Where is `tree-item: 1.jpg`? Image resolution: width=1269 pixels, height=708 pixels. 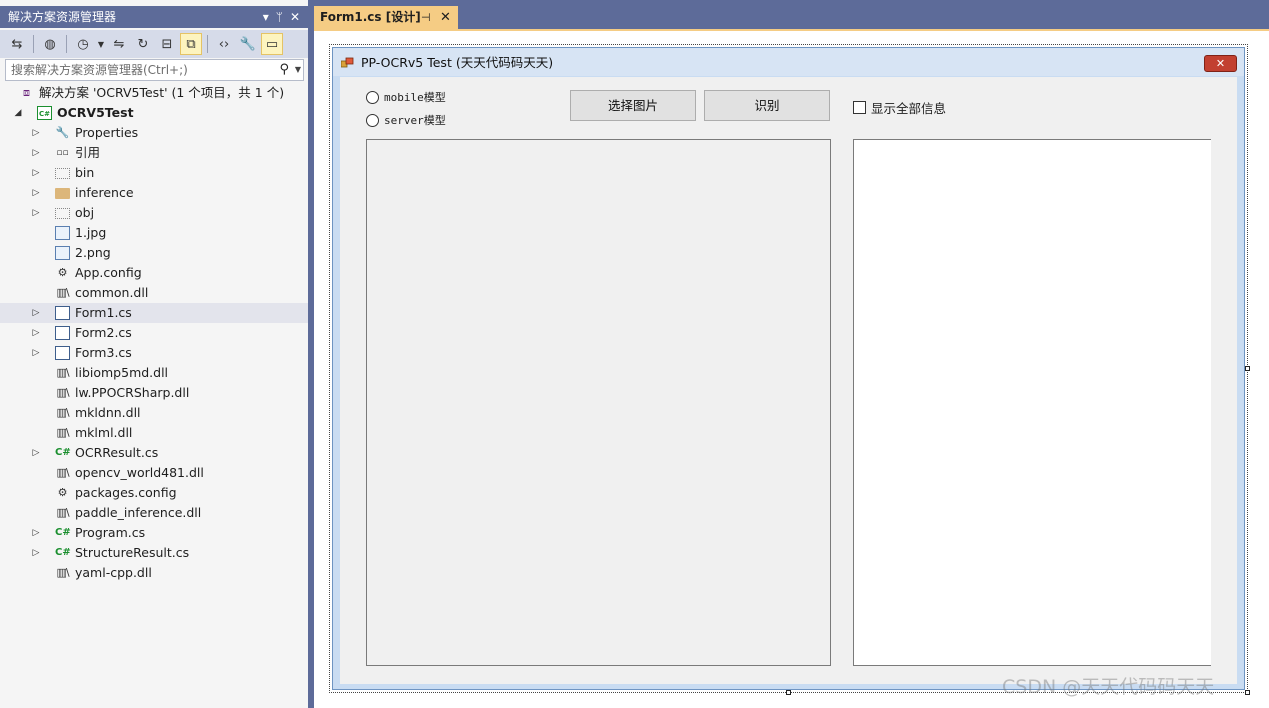 tree-item: 1.jpg is located at coordinates (154, 233).